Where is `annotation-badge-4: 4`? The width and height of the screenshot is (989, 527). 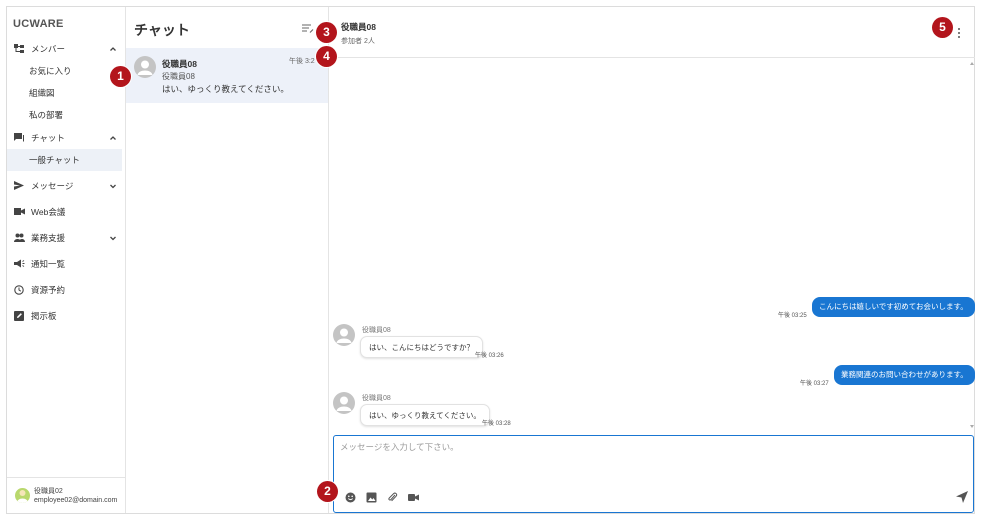 annotation-badge-4: 4 is located at coordinates (326, 56).